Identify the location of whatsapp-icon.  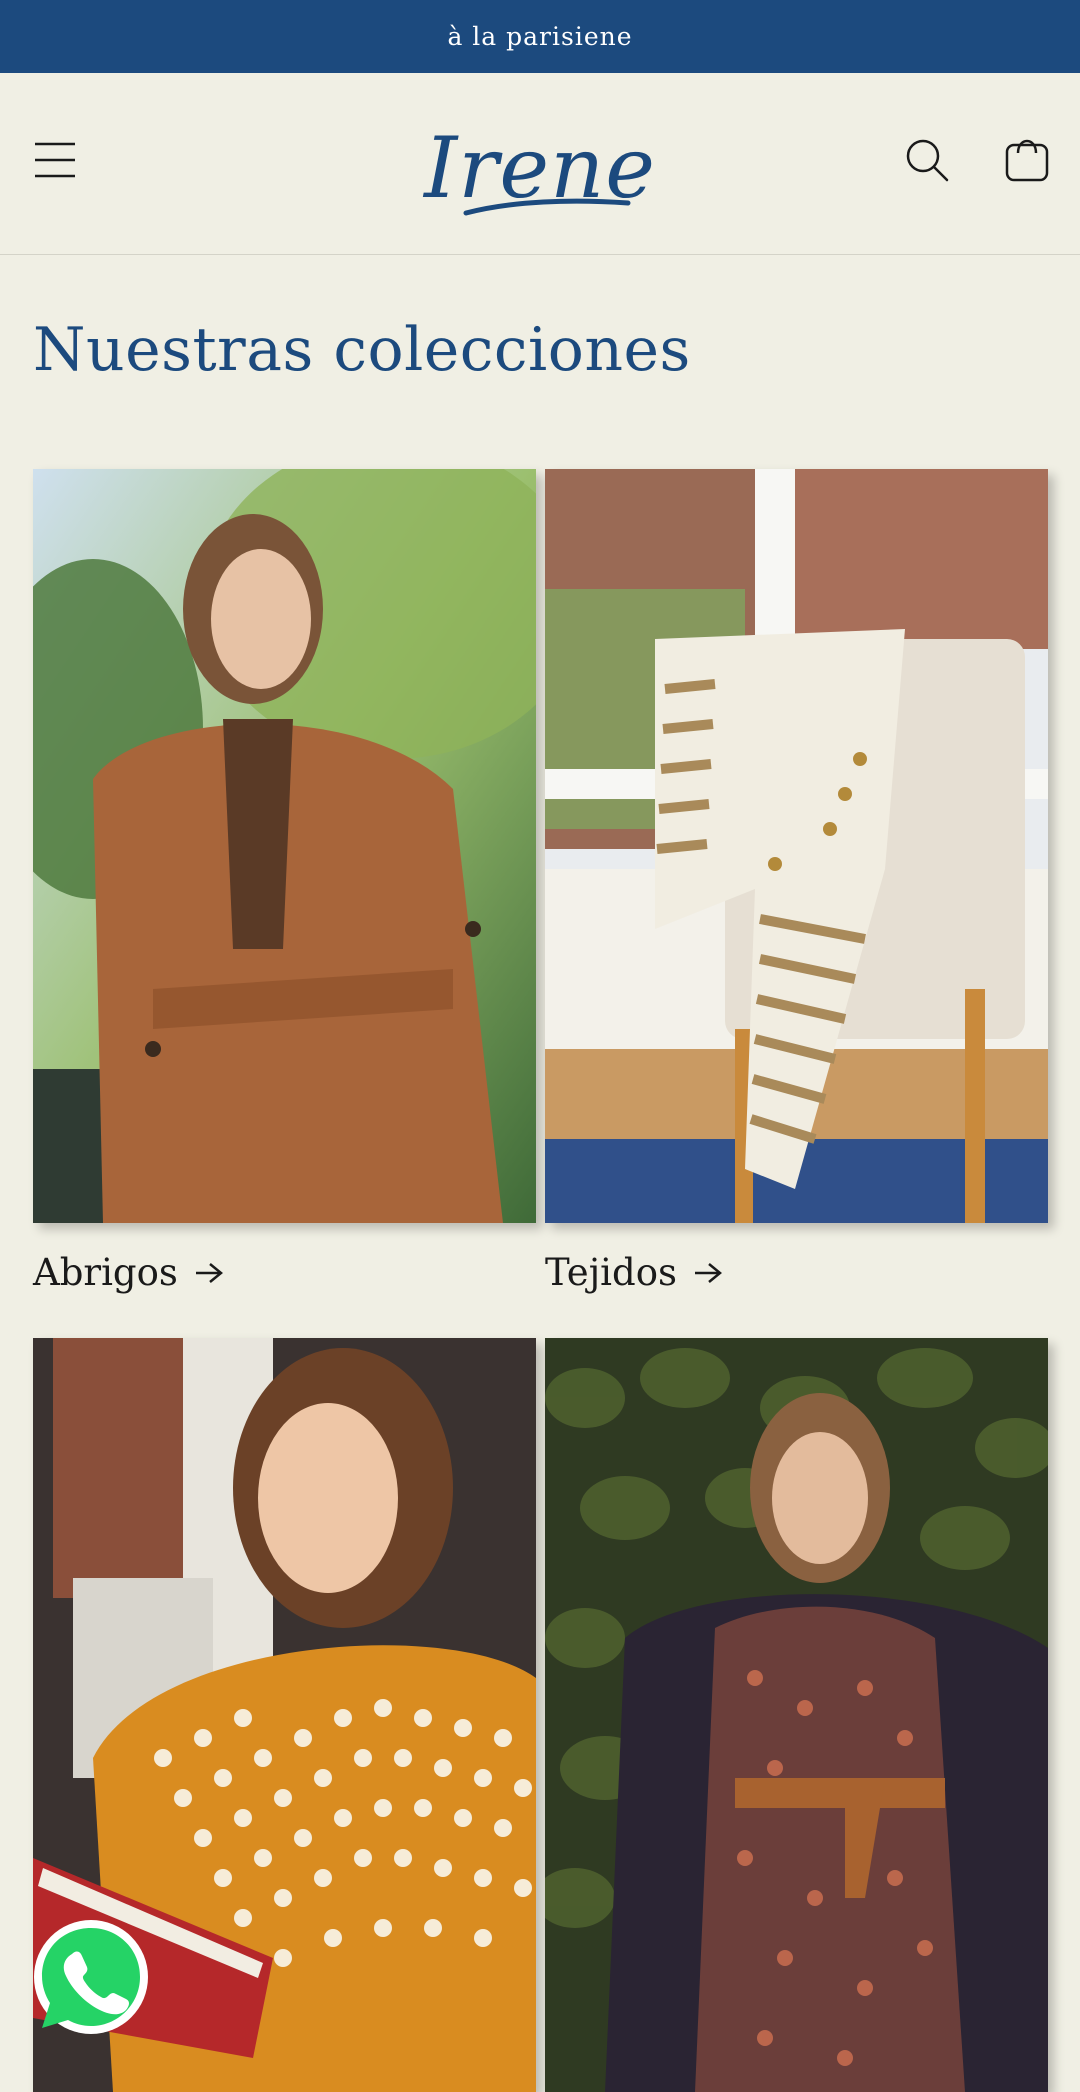
(91, 1977).